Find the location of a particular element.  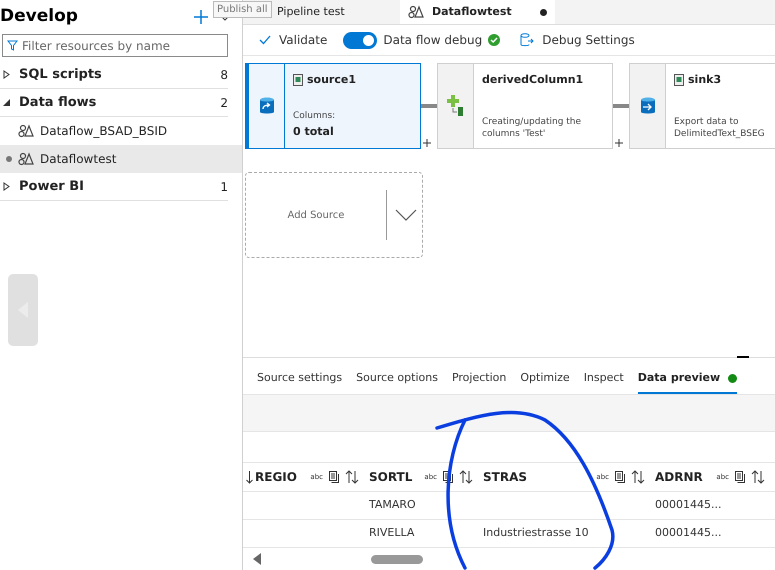

item-count: 8 is located at coordinates (224, 75).